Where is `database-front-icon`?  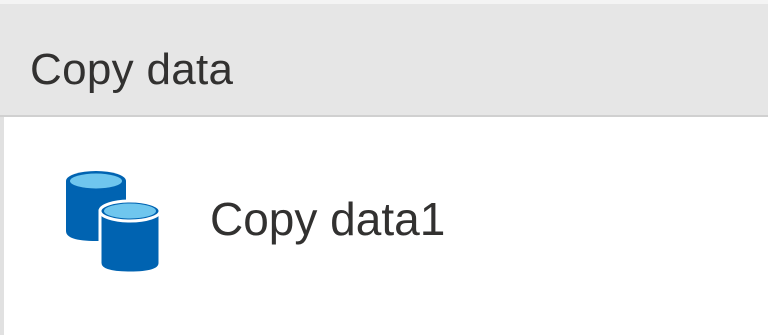
database-front-icon is located at coordinates (130, 237).